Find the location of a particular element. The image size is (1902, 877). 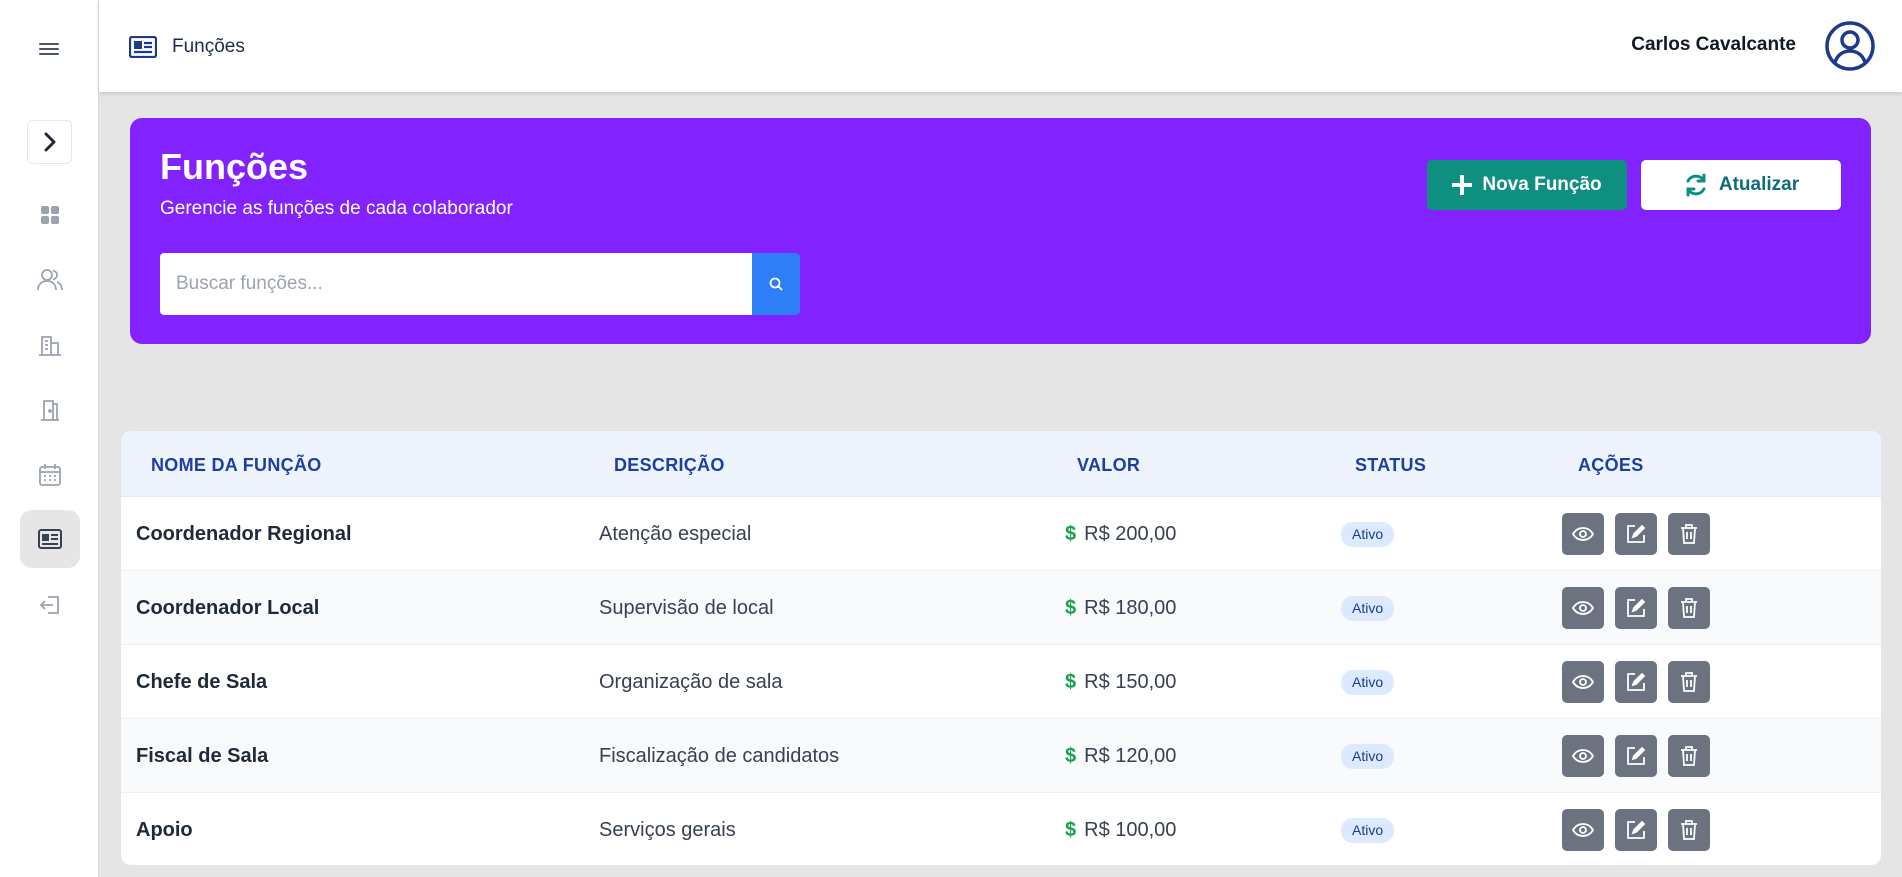

function-value: $ R$ 100,00 is located at coordinates (1120, 830).